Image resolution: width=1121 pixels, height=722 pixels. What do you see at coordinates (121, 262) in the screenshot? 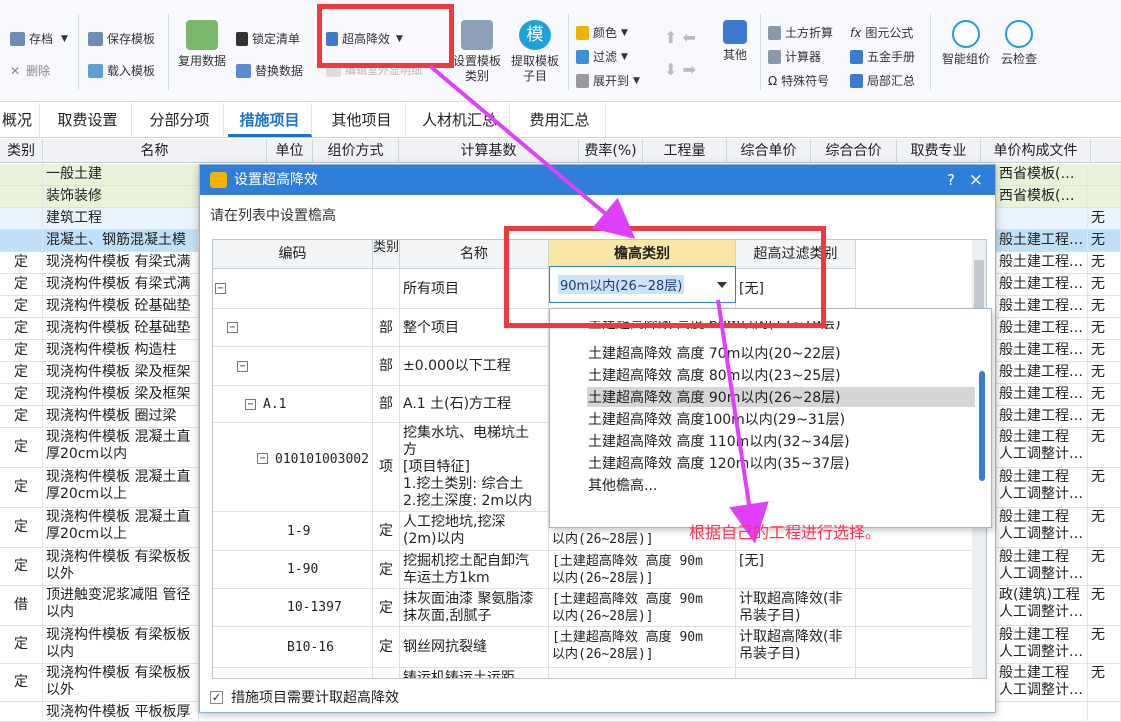
I see `table-cell: 现浇构件模板 有梁式满` at bounding box center [121, 262].